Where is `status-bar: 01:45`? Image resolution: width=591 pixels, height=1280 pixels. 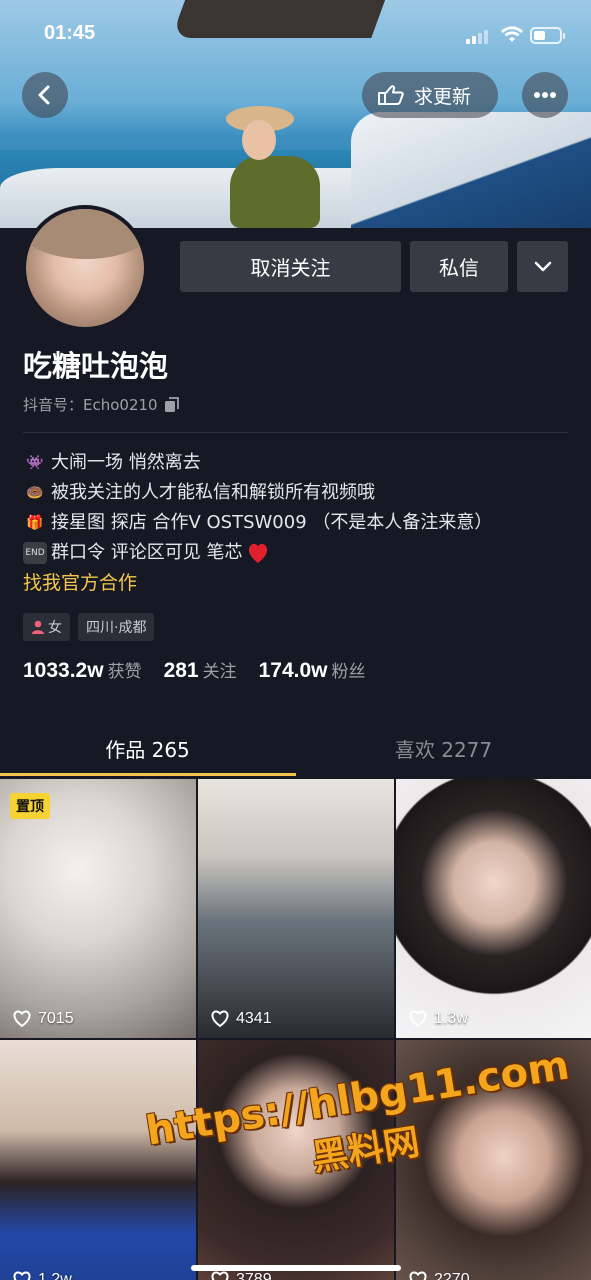 status-bar: 01:45 is located at coordinates (295, 36).